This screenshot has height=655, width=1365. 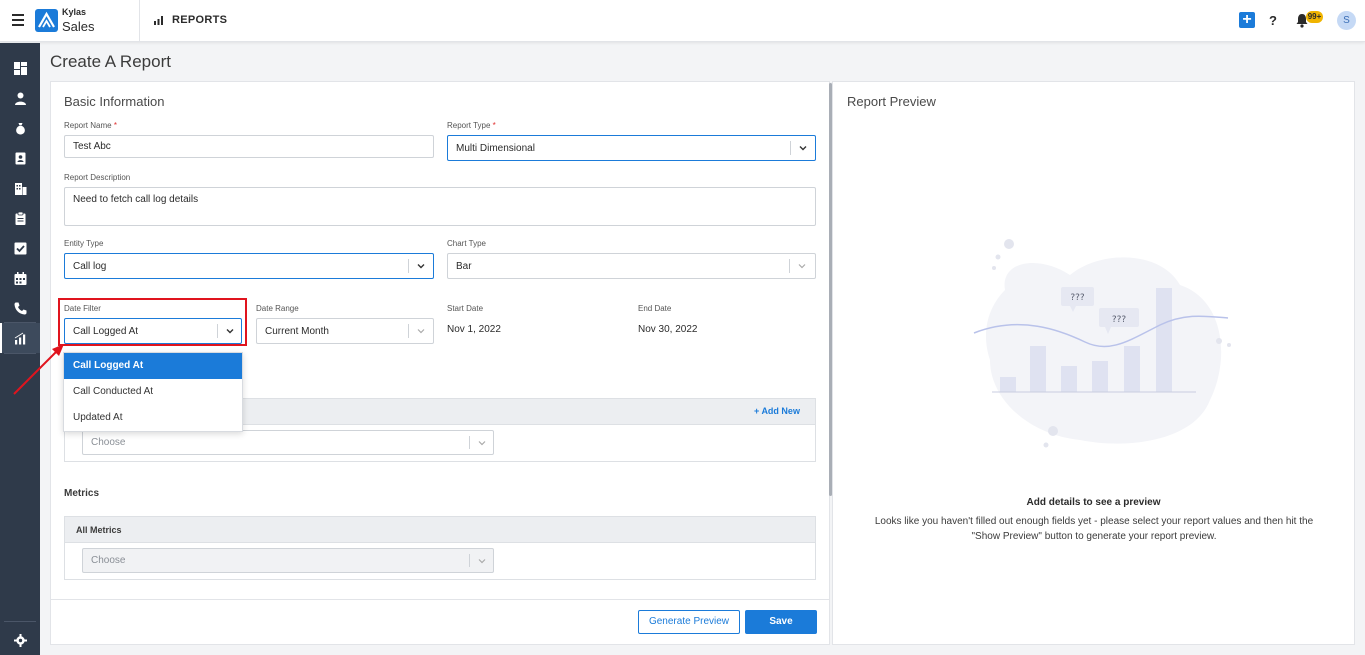 What do you see at coordinates (20, 218) in the screenshot?
I see `clipboard-icon` at bounding box center [20, 218].